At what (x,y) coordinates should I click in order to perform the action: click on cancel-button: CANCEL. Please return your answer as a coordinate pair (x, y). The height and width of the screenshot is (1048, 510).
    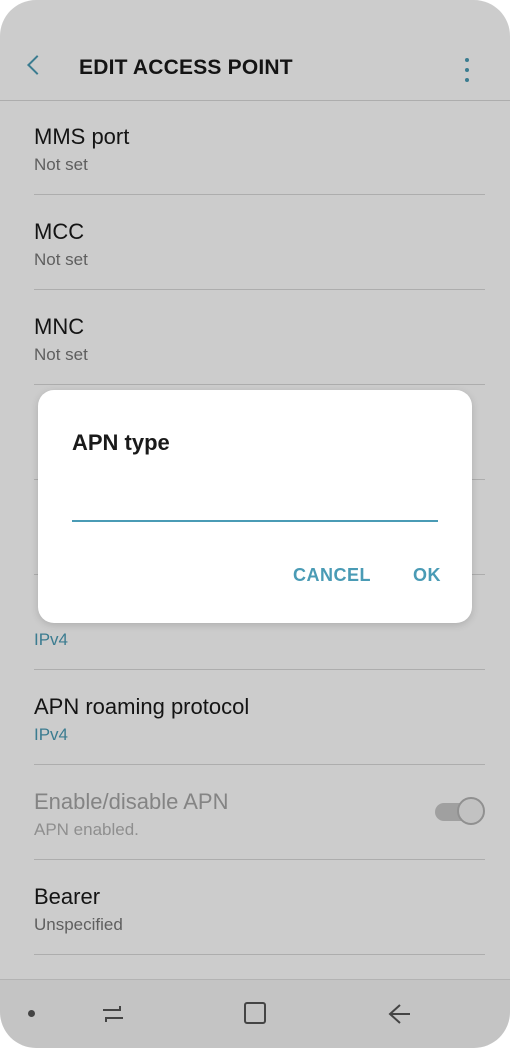
    Looking at the image, I should click on (332, 575).